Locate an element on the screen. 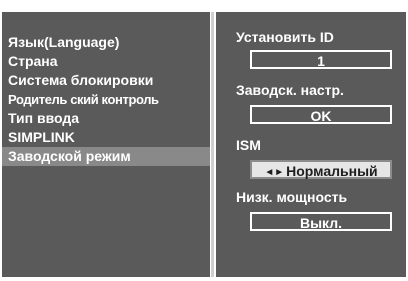 This screenshot has width=408, height=281. panel-divider is located at coordinates (212, 144).